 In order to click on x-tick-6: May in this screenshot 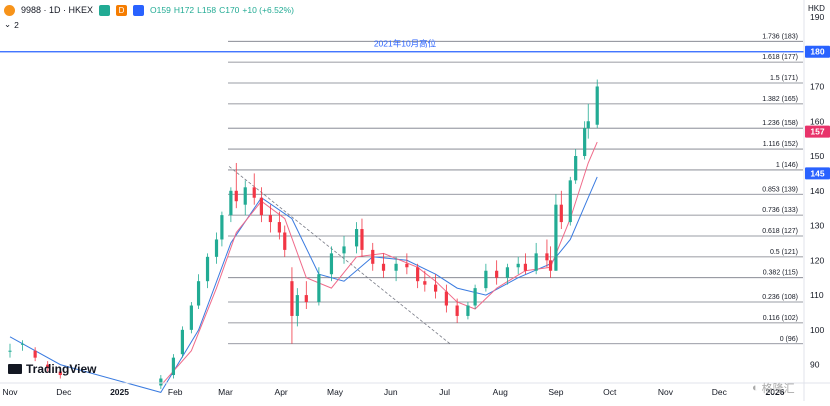, I will do `click(335, 392)`.